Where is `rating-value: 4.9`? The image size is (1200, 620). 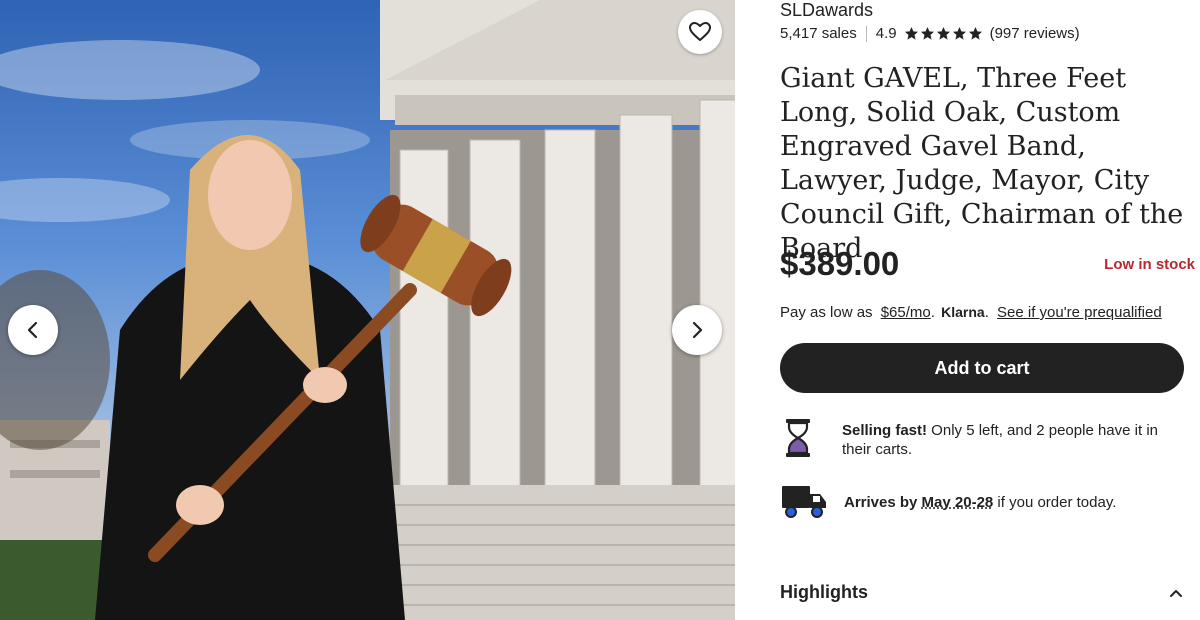
rating-value: 4.9 is located at coordinates (886, 33).